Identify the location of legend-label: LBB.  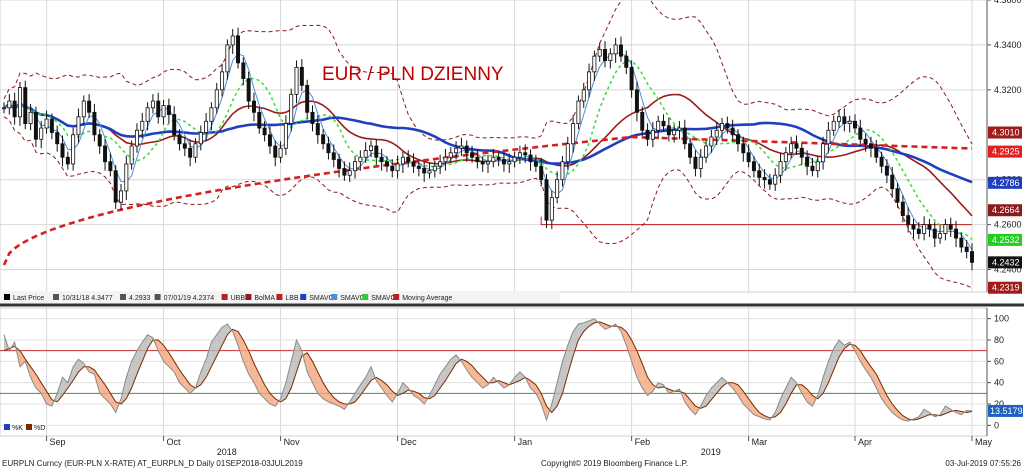
(292, 298).